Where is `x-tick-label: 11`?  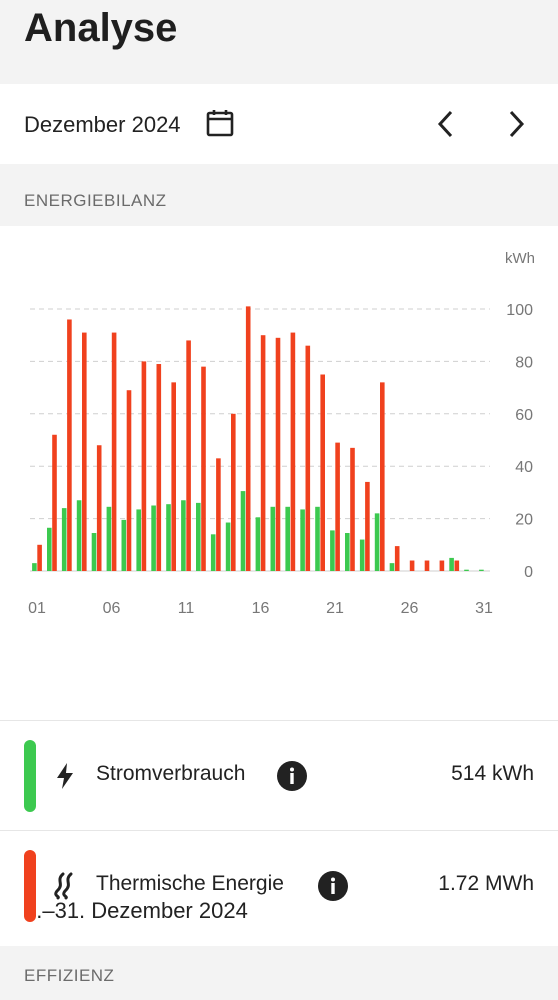
x-tick-label: 11 is located at coordinates (186, 608).